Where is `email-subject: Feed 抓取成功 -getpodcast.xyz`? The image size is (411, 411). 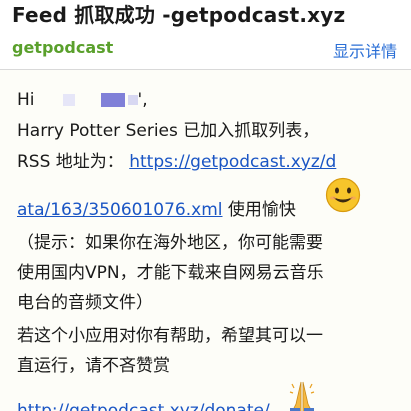
email-subject: Feed 抓取成功 -getpodcast.xyz is located at coordinates (179, 15).